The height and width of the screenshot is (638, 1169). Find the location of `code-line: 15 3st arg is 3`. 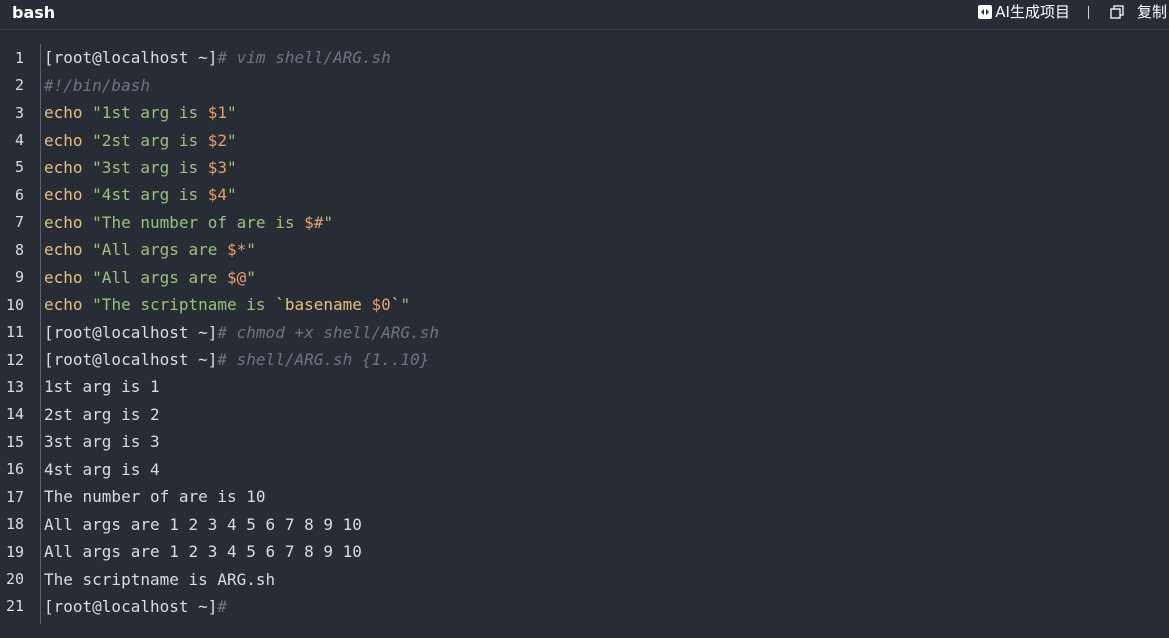

code-line: 15 3st arg is 3 is located at coordinates (584, 441).